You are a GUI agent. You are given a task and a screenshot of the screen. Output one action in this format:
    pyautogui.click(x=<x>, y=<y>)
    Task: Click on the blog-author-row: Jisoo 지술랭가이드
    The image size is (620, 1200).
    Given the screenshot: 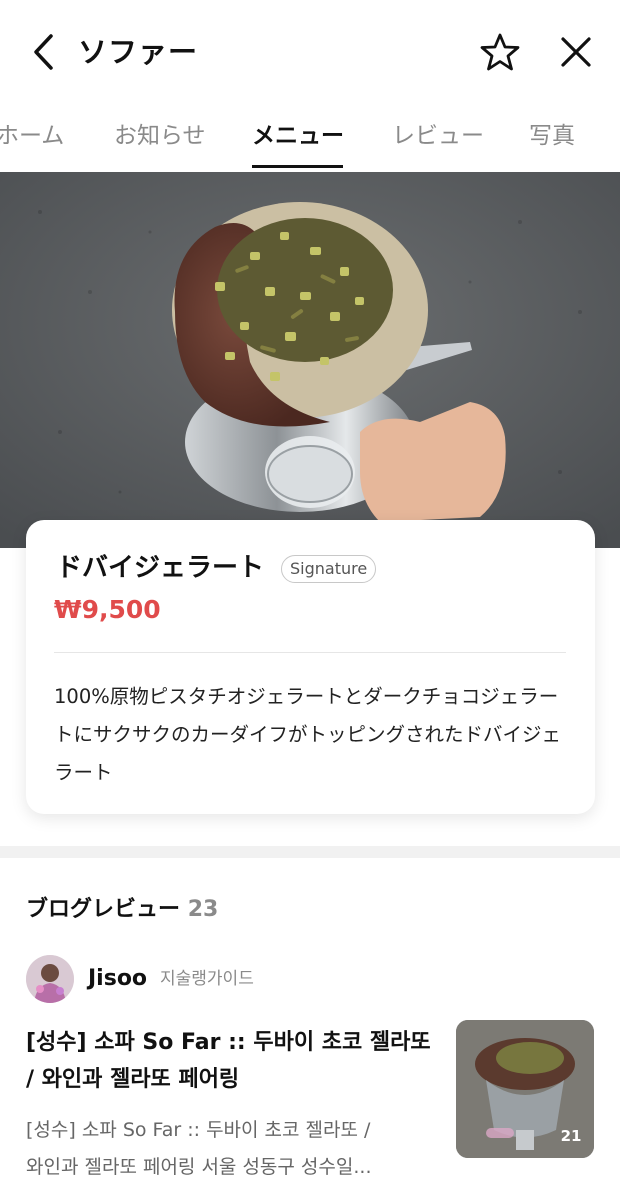 What is the action you would take?
    pyautogui.click(x=306, y=979)
    